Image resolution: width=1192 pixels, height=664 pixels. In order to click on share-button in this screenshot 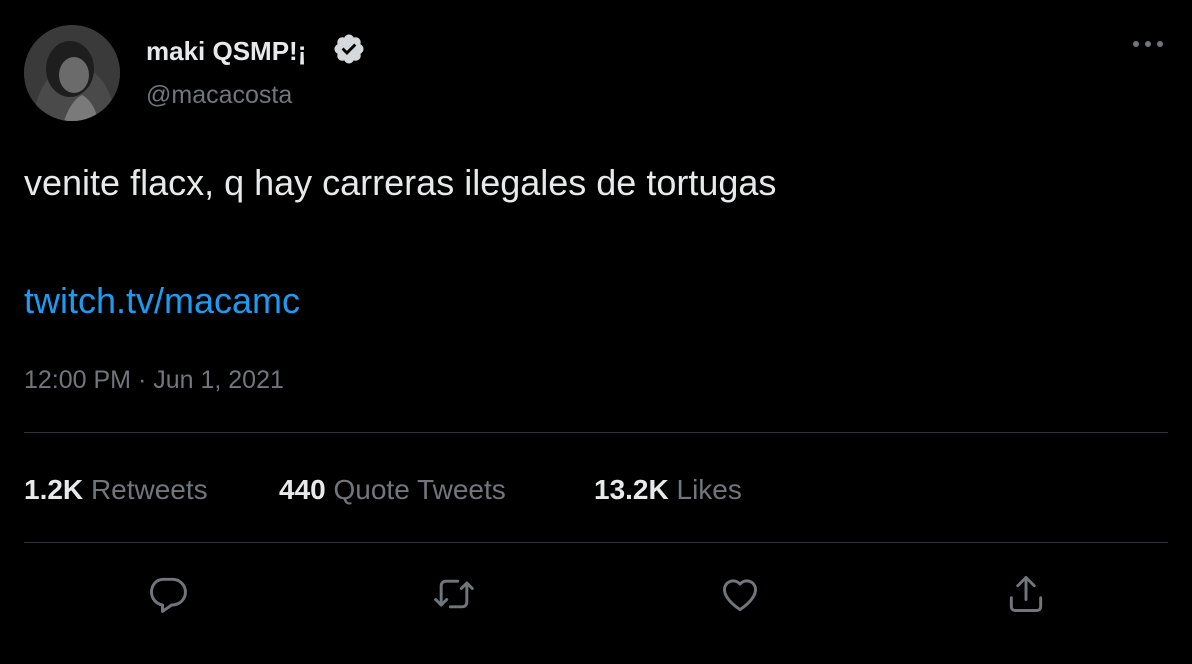, I will do `click(1026, 594)`.